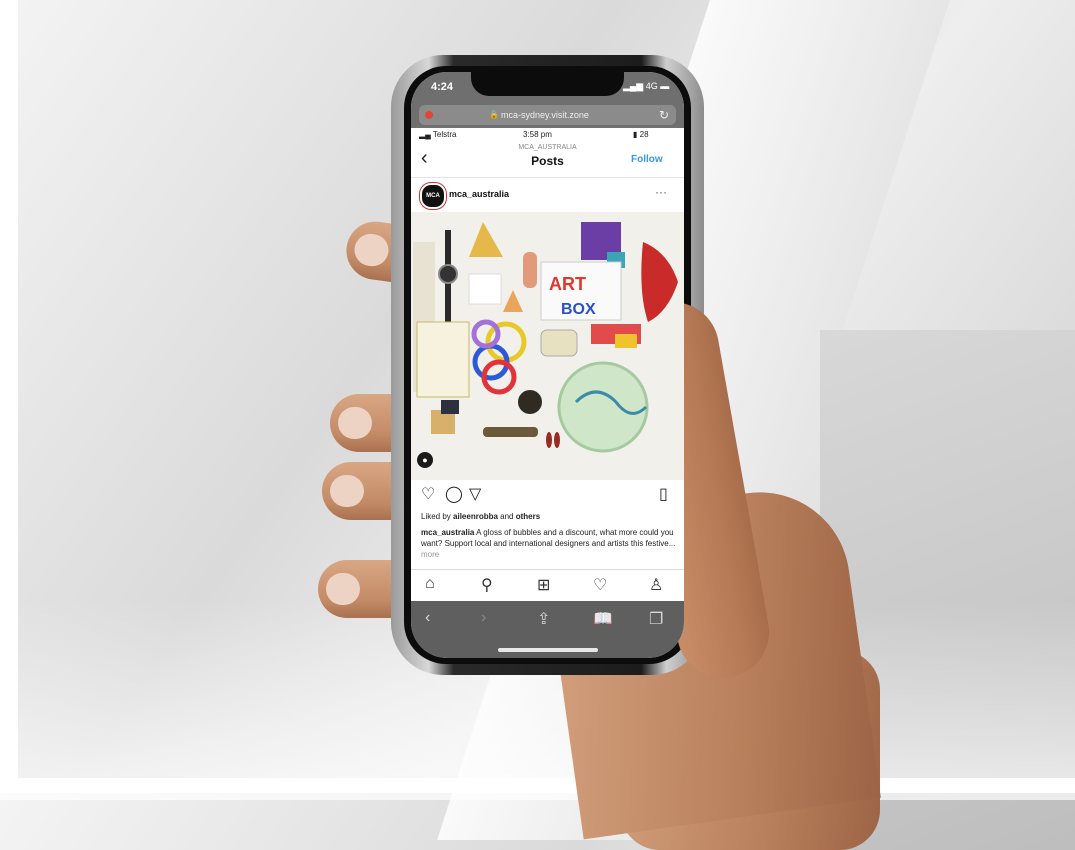 This screenshot has height=850, width=1075. What do you see at coordinates (454, 494) in the screenshot?
I see `comment-icon: ◯` at bounding box center [454, 494].